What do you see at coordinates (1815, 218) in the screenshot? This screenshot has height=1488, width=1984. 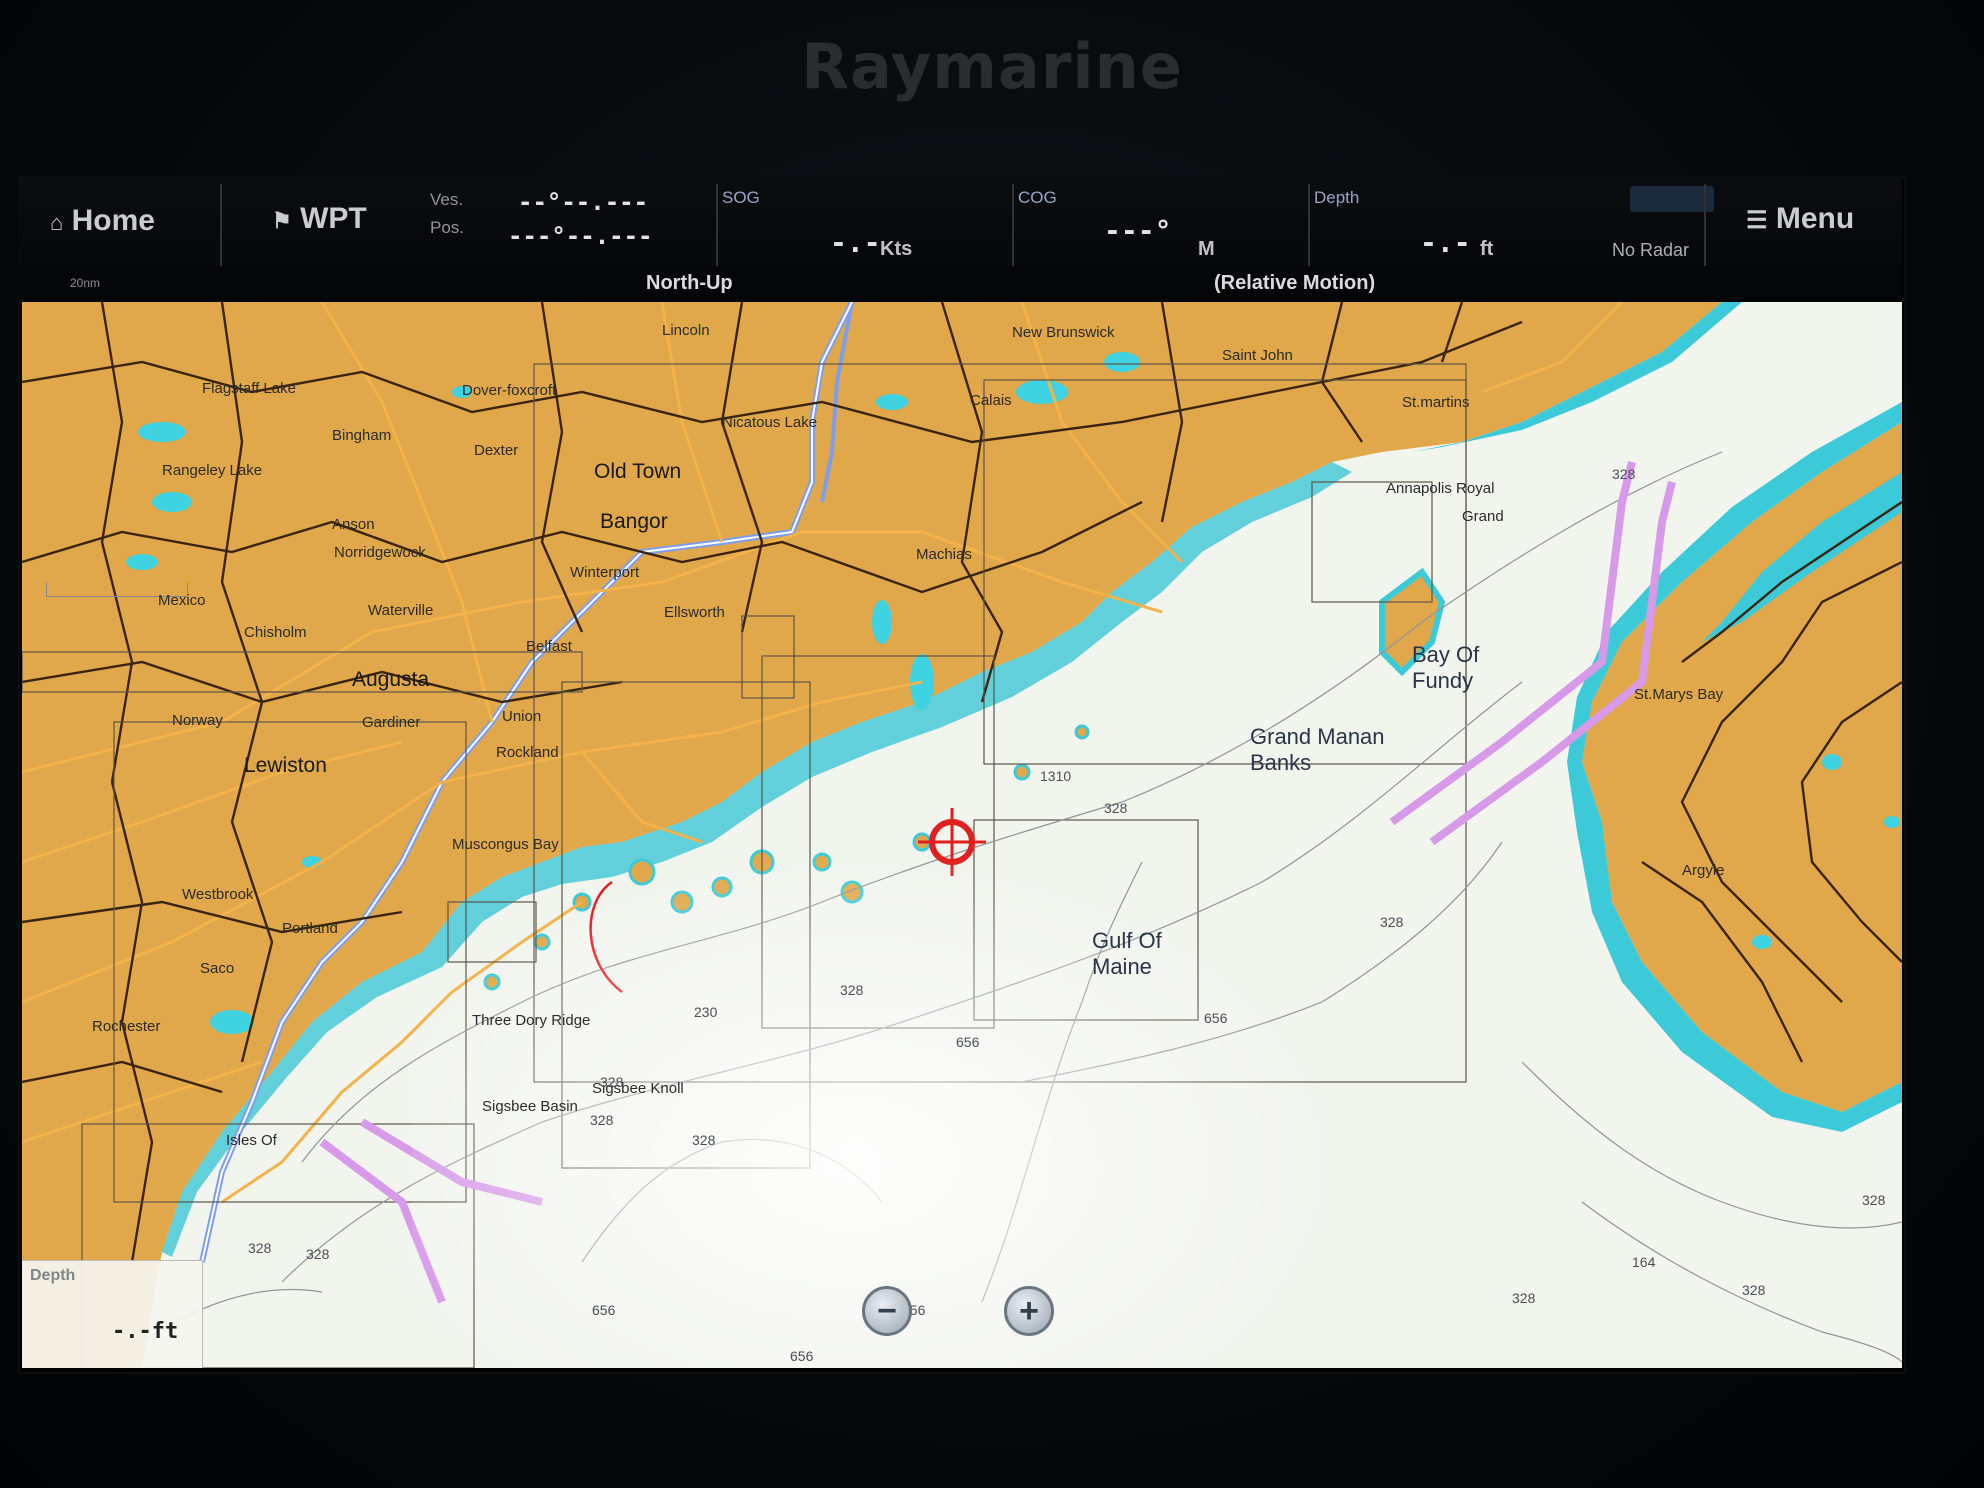 I see `menu-label: Menu` at bounding box center [1815, 218].